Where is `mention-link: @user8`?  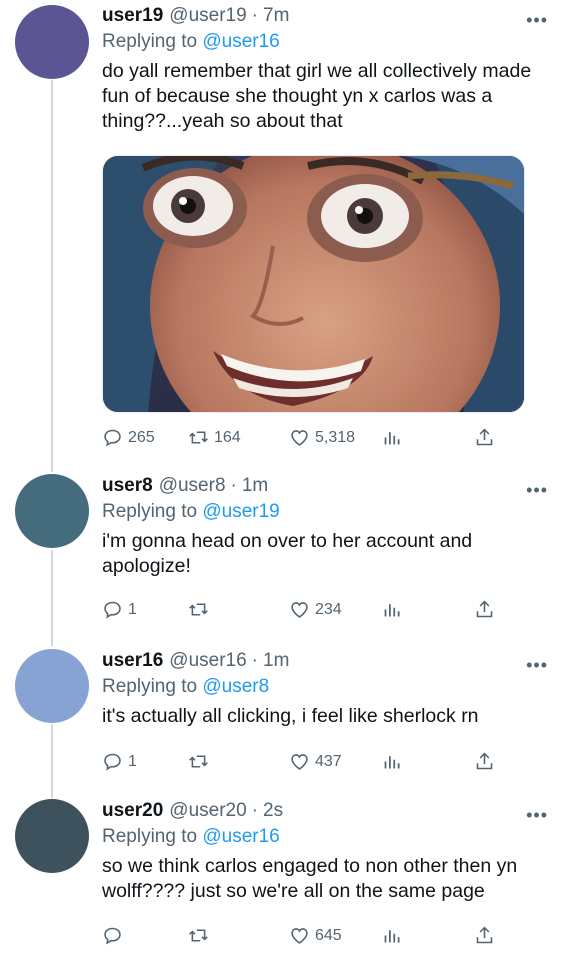 mention-link: @user8 is located at coordinates (235, 686).